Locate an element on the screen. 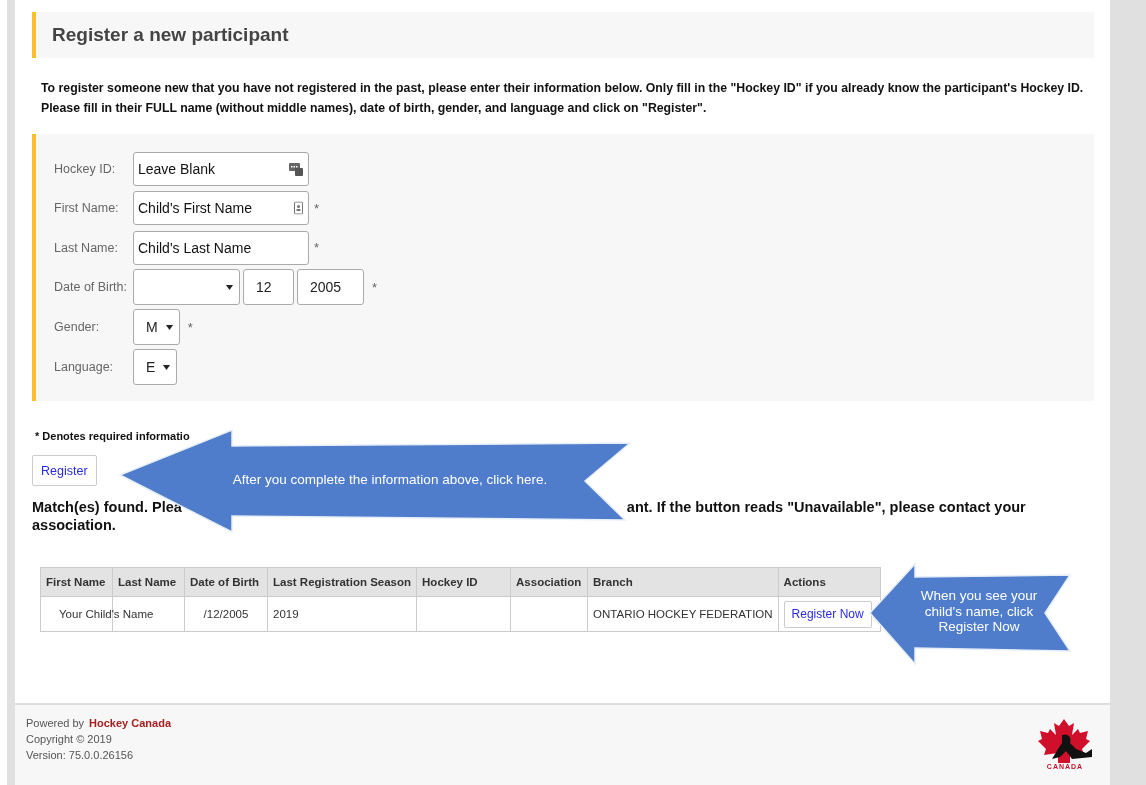  contact-card-icon is located at coordinates (298, 208).